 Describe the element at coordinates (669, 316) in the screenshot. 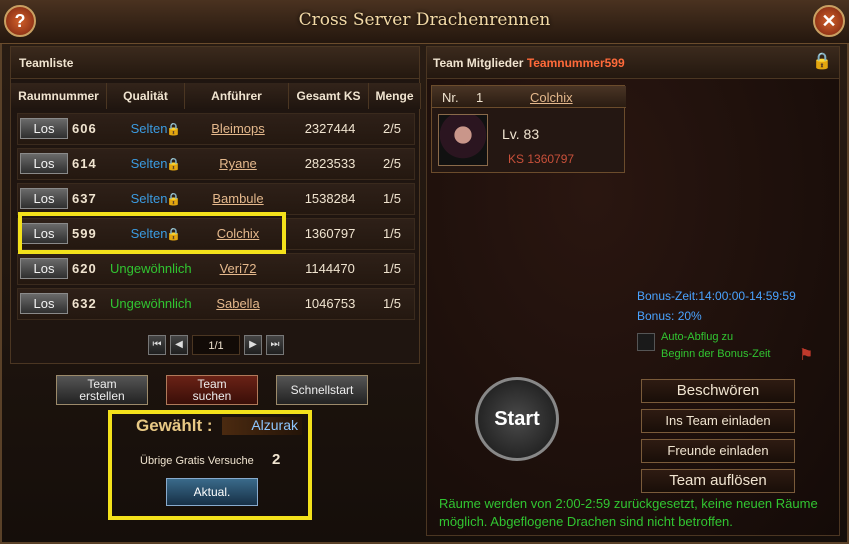

I see `bonus-value: Bonus: 20%` at that location.